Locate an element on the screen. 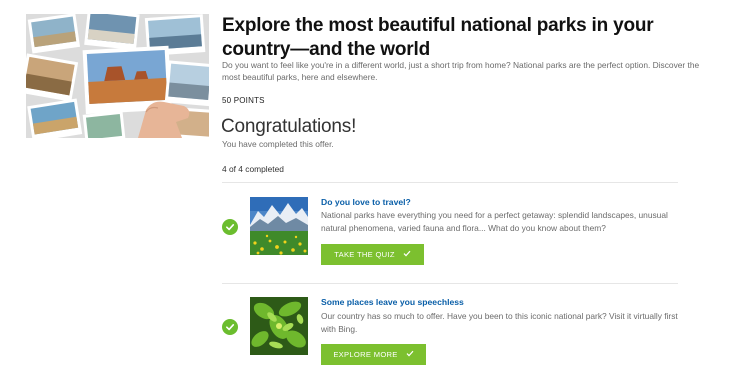  status-heading: Congratulations! is located at coordinates (289, 126).